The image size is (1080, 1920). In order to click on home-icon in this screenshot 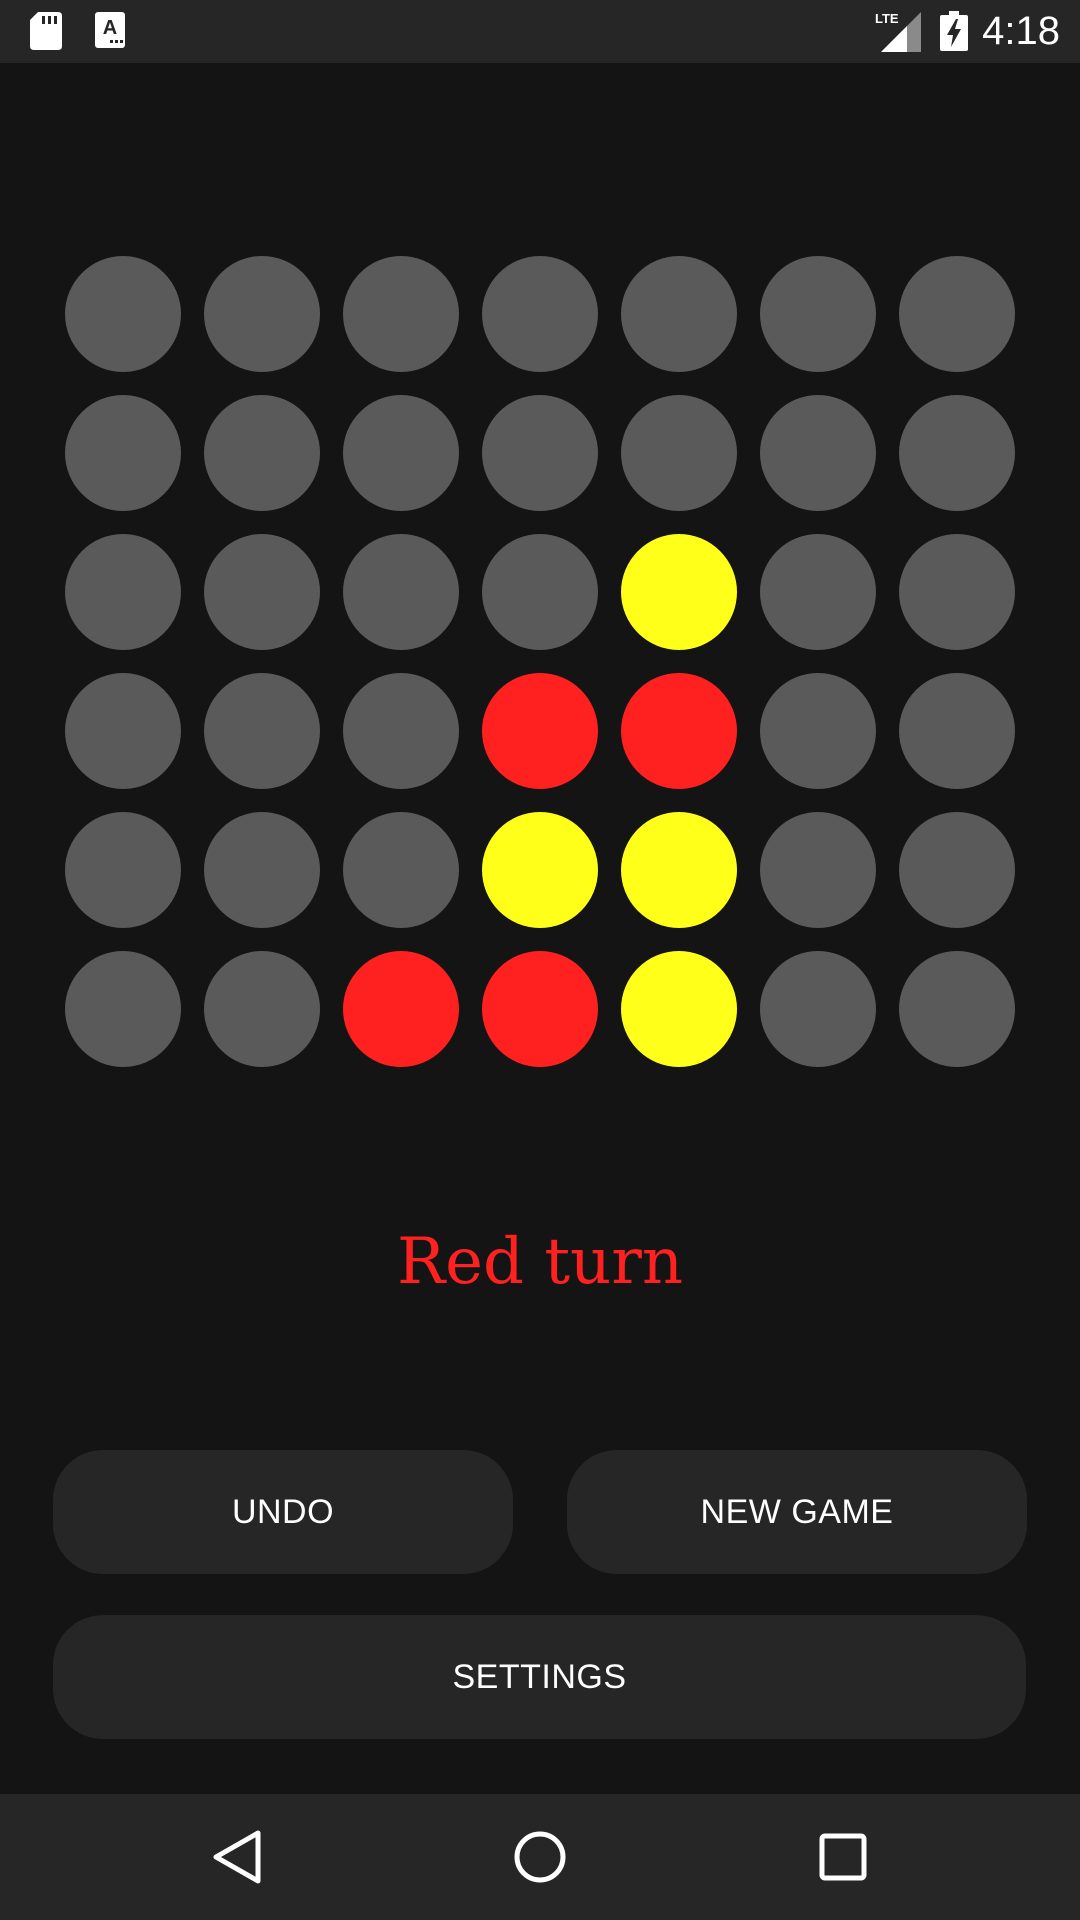, I will do `click(540, 1857)`.